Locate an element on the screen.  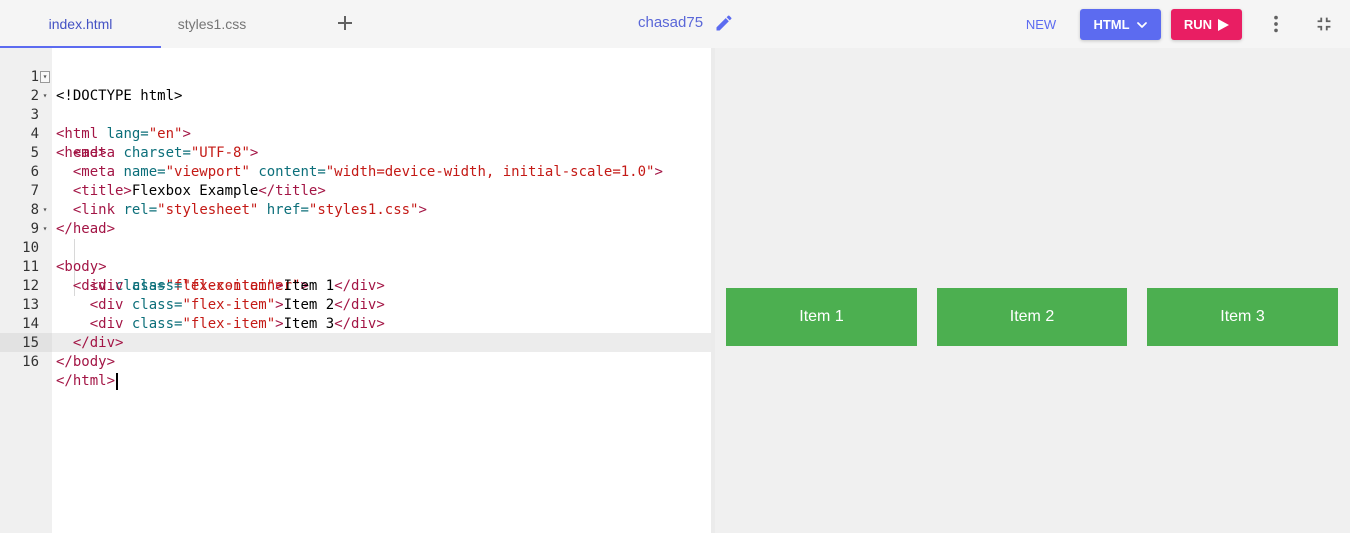
tab-label: index.html is located at coordinates (80, 24).